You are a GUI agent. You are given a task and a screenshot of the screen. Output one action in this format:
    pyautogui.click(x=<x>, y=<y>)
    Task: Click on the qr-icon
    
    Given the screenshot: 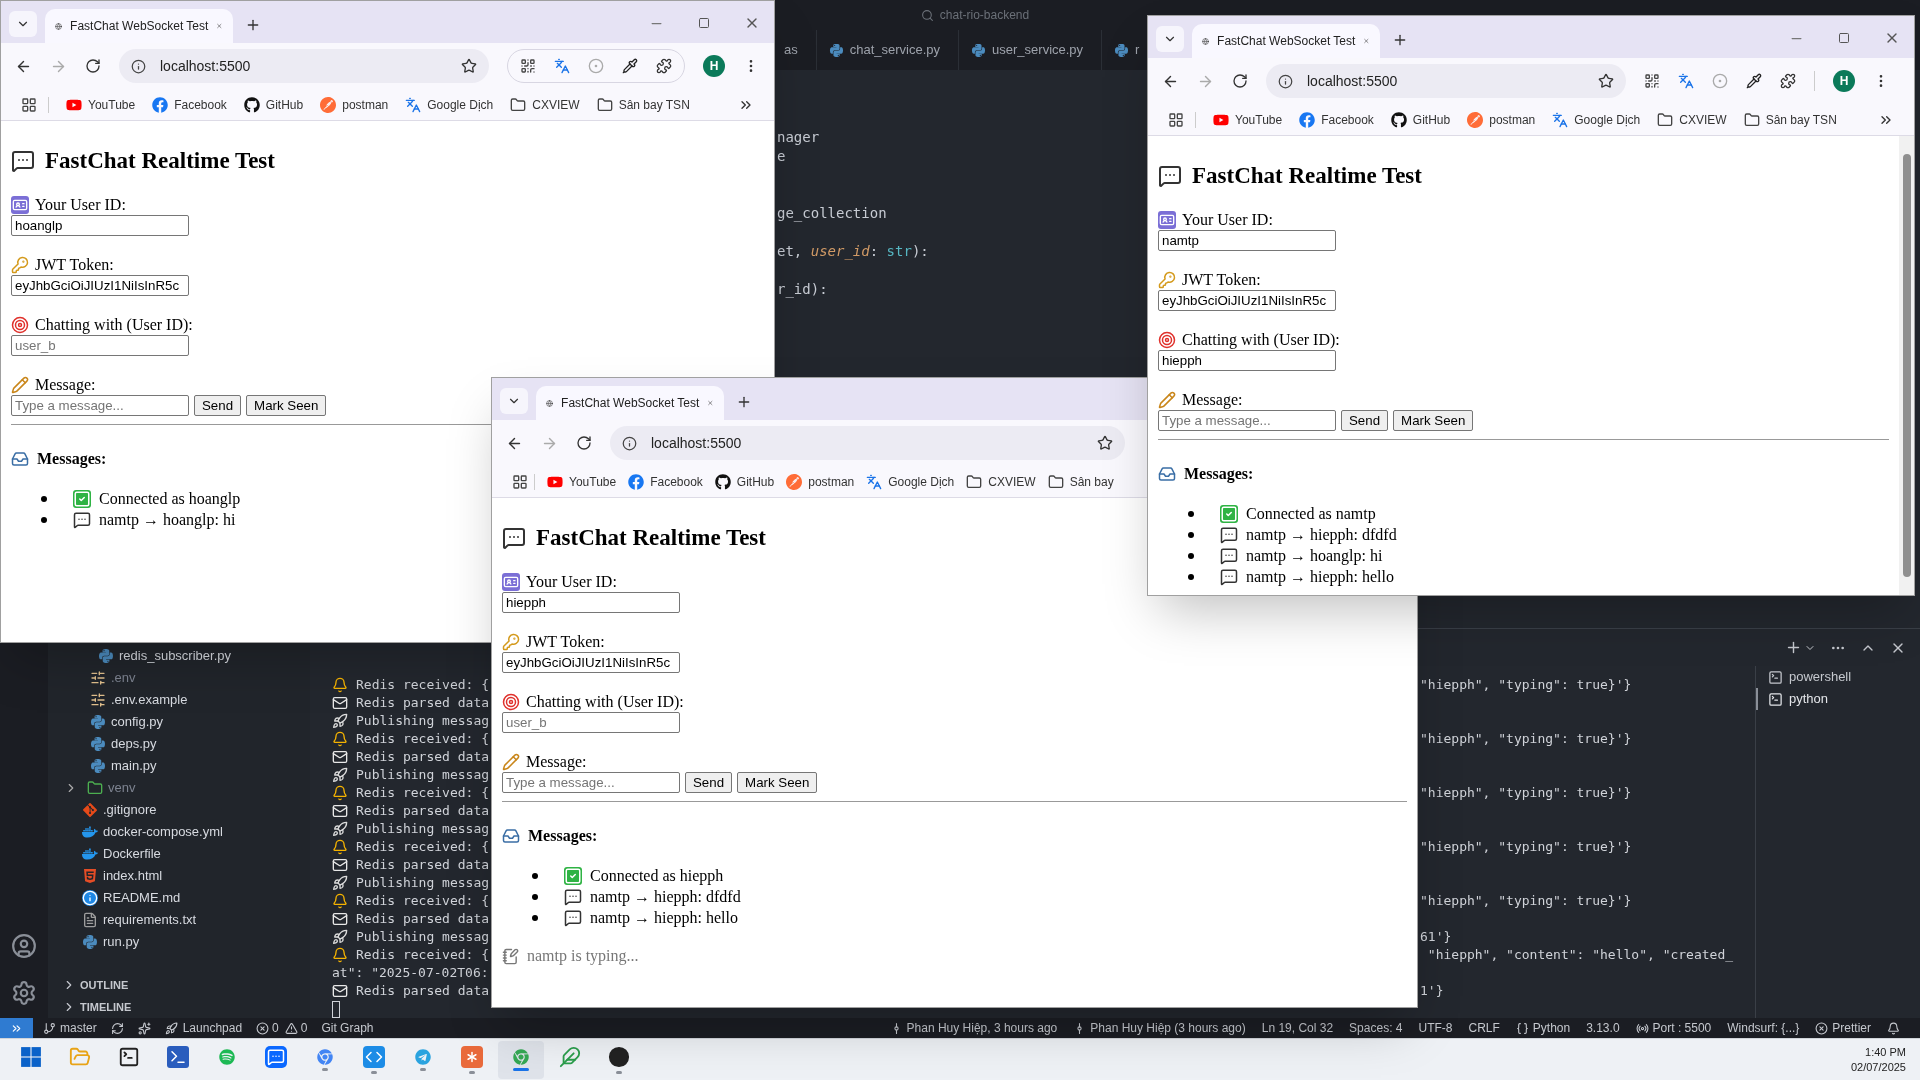 What is the action you would take?
    pyautogui.click(x=528, y=66)
    